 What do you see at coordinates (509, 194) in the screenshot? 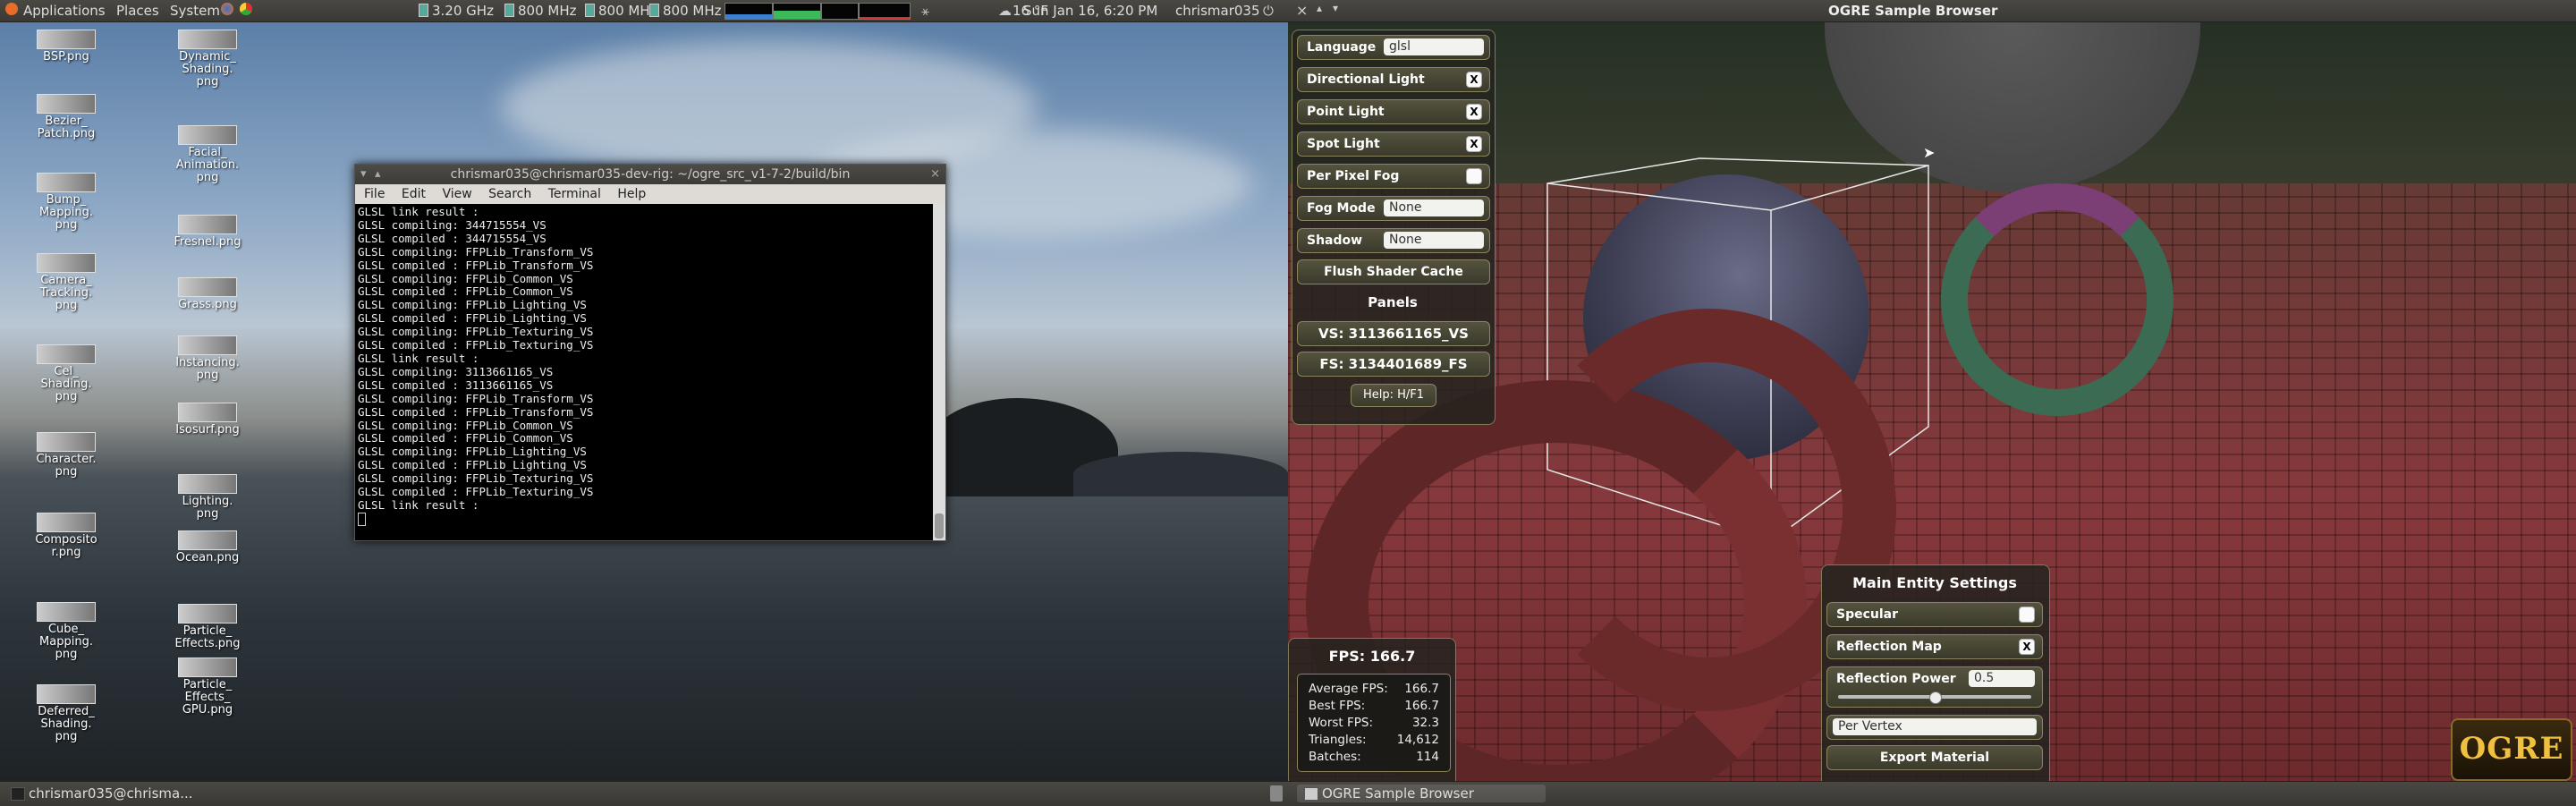
I see `terminal-menu-search: Search` at bounding box center [509, 194].